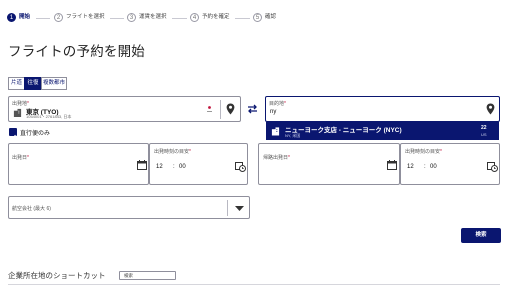  I want to click on nonstop-checkbox, so click(13, 134).